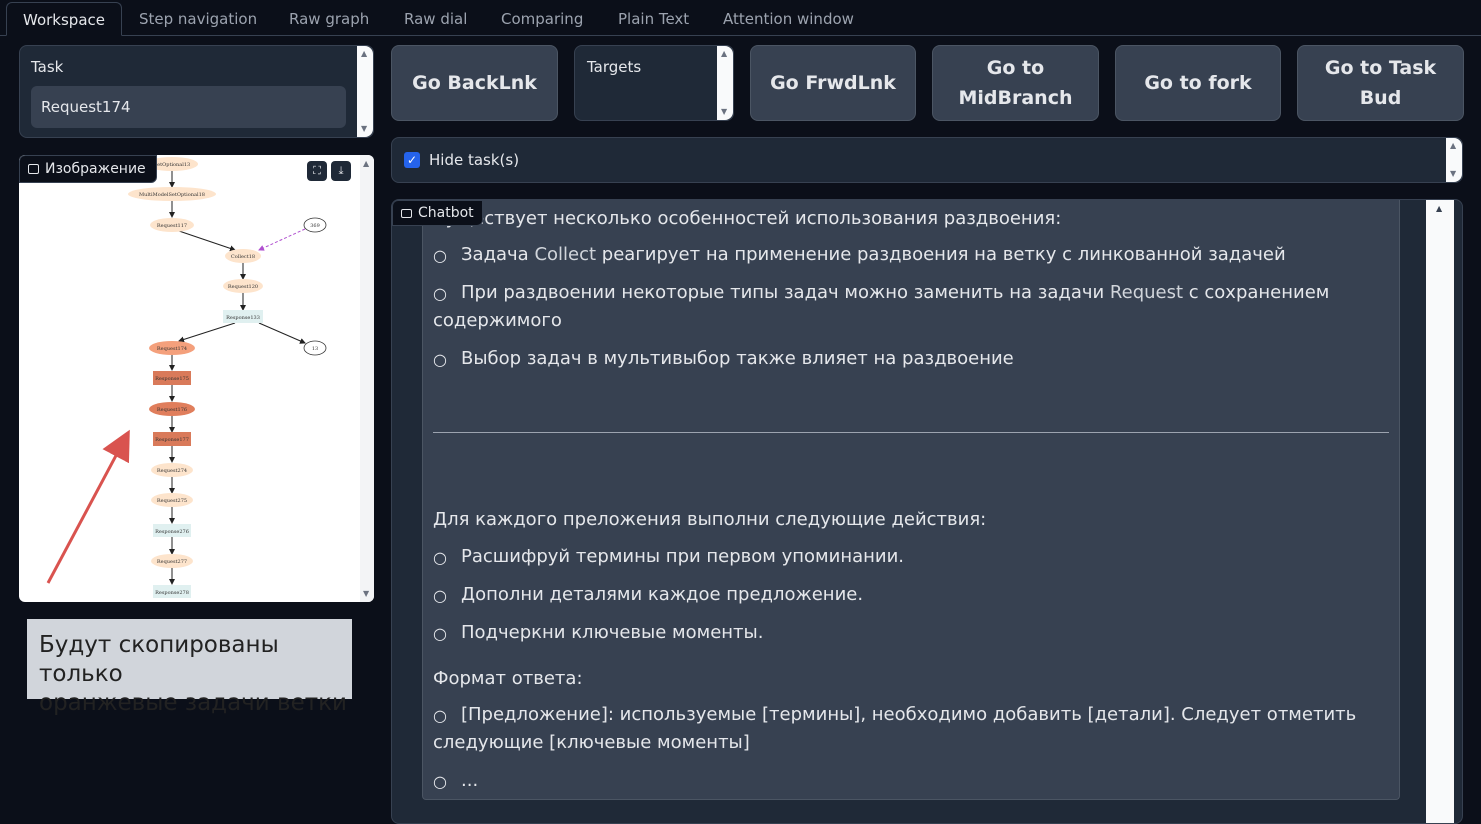  I want to click on tab-comparing: Comparing, so click(542, 19).